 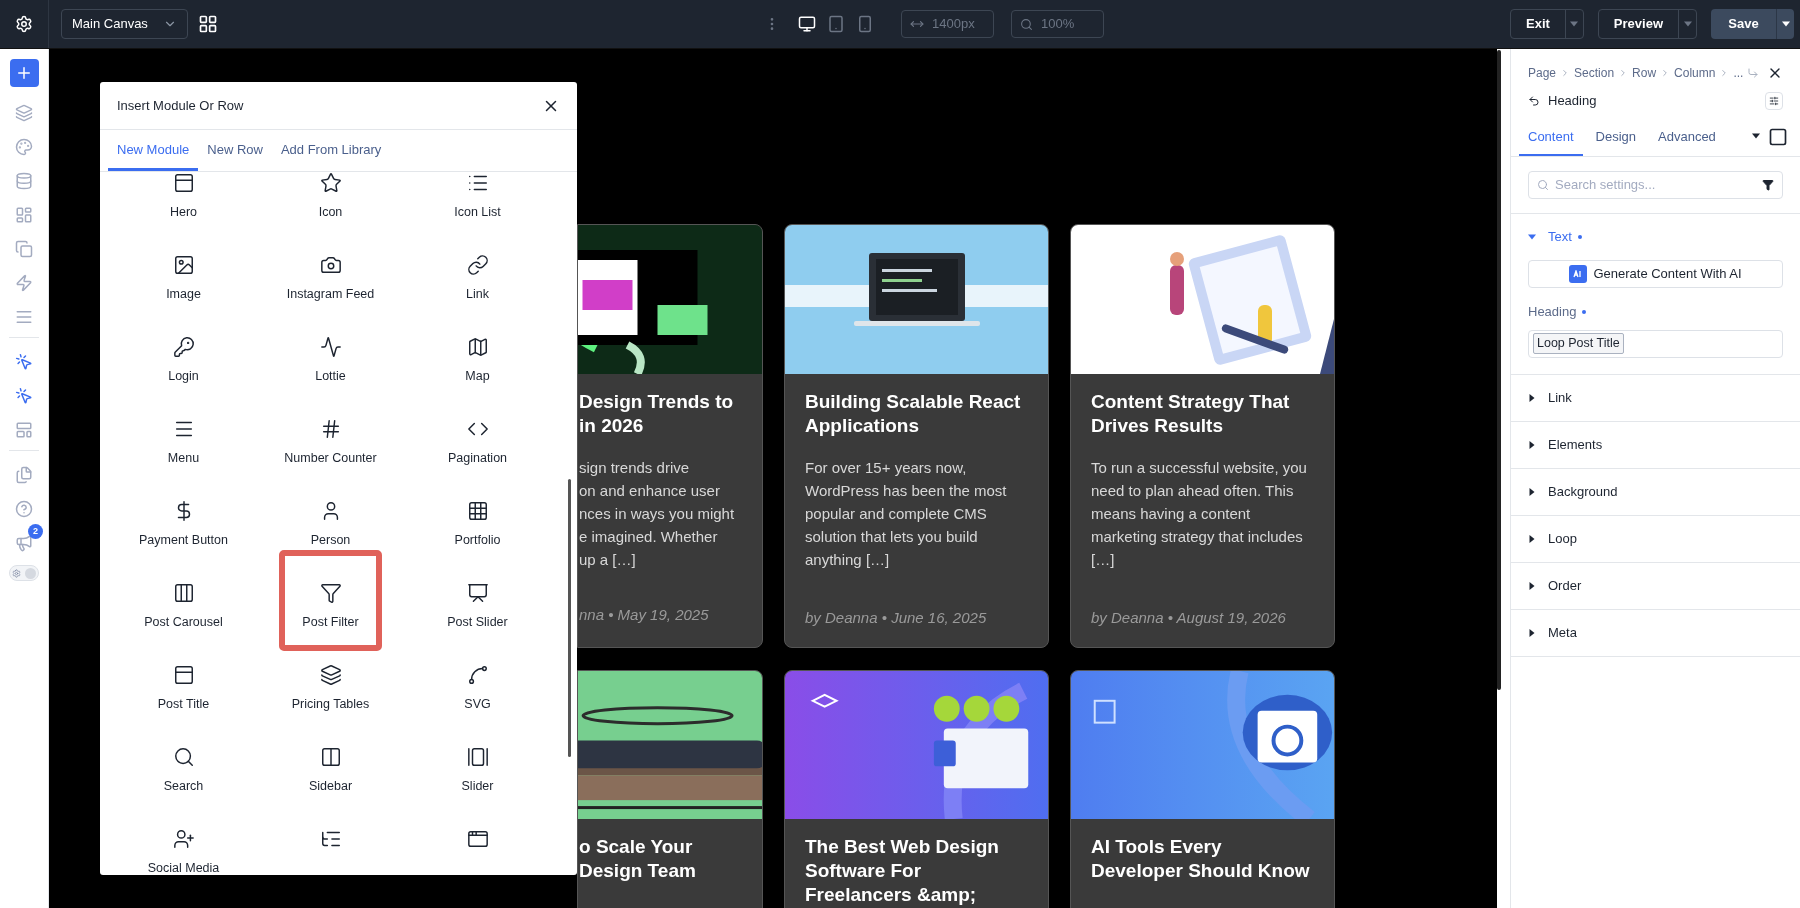 What do you see at coordinates (235, 151) in the screenshot?
I see `dialog-tab: New Row` at bounding box center [235, 151].